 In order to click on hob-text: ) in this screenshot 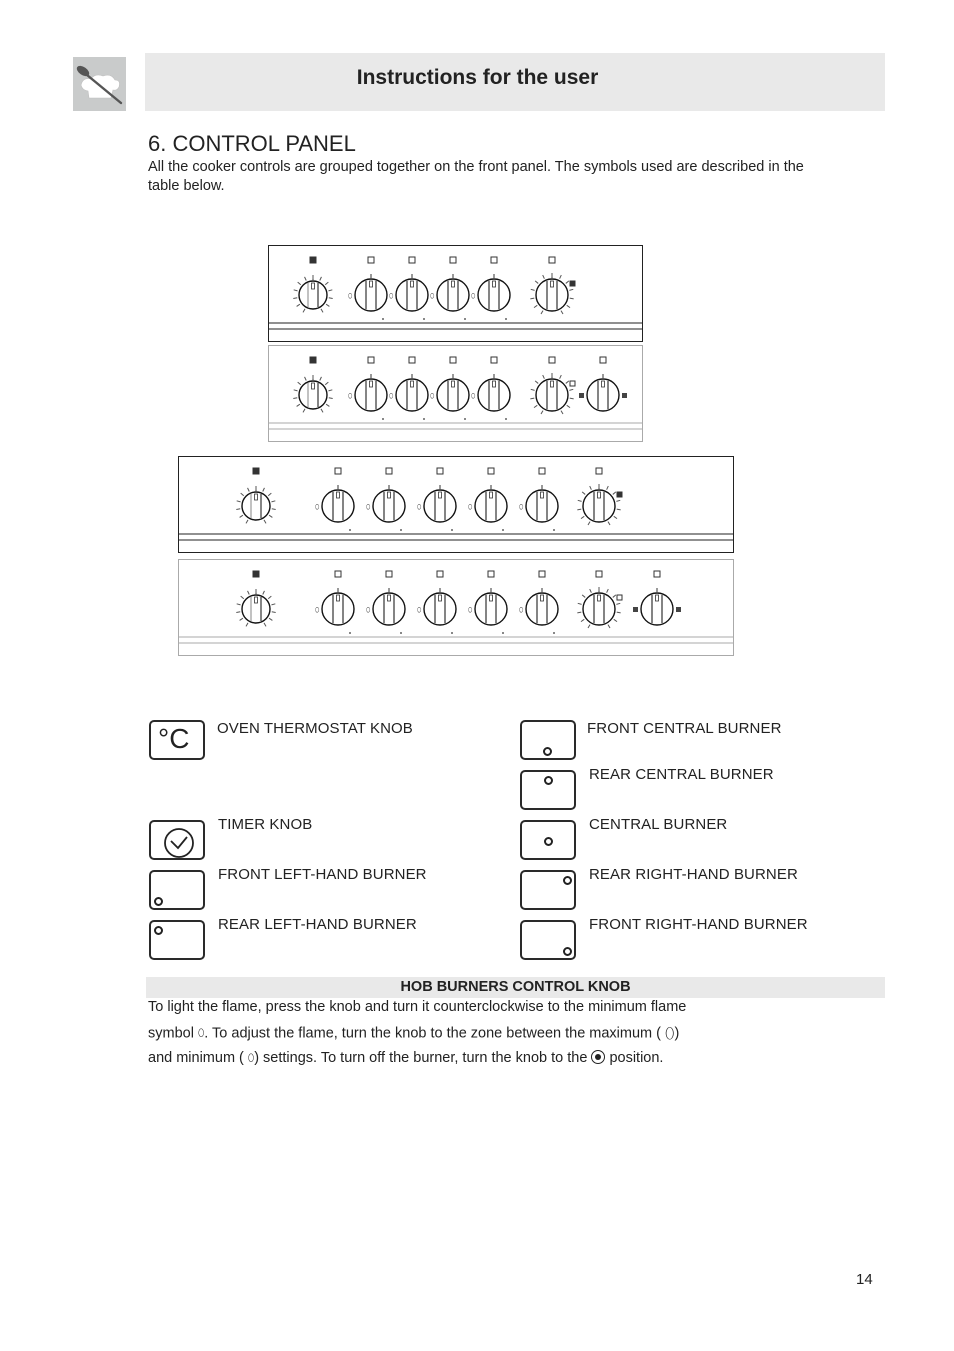, I will do `click(677, 1033)`.